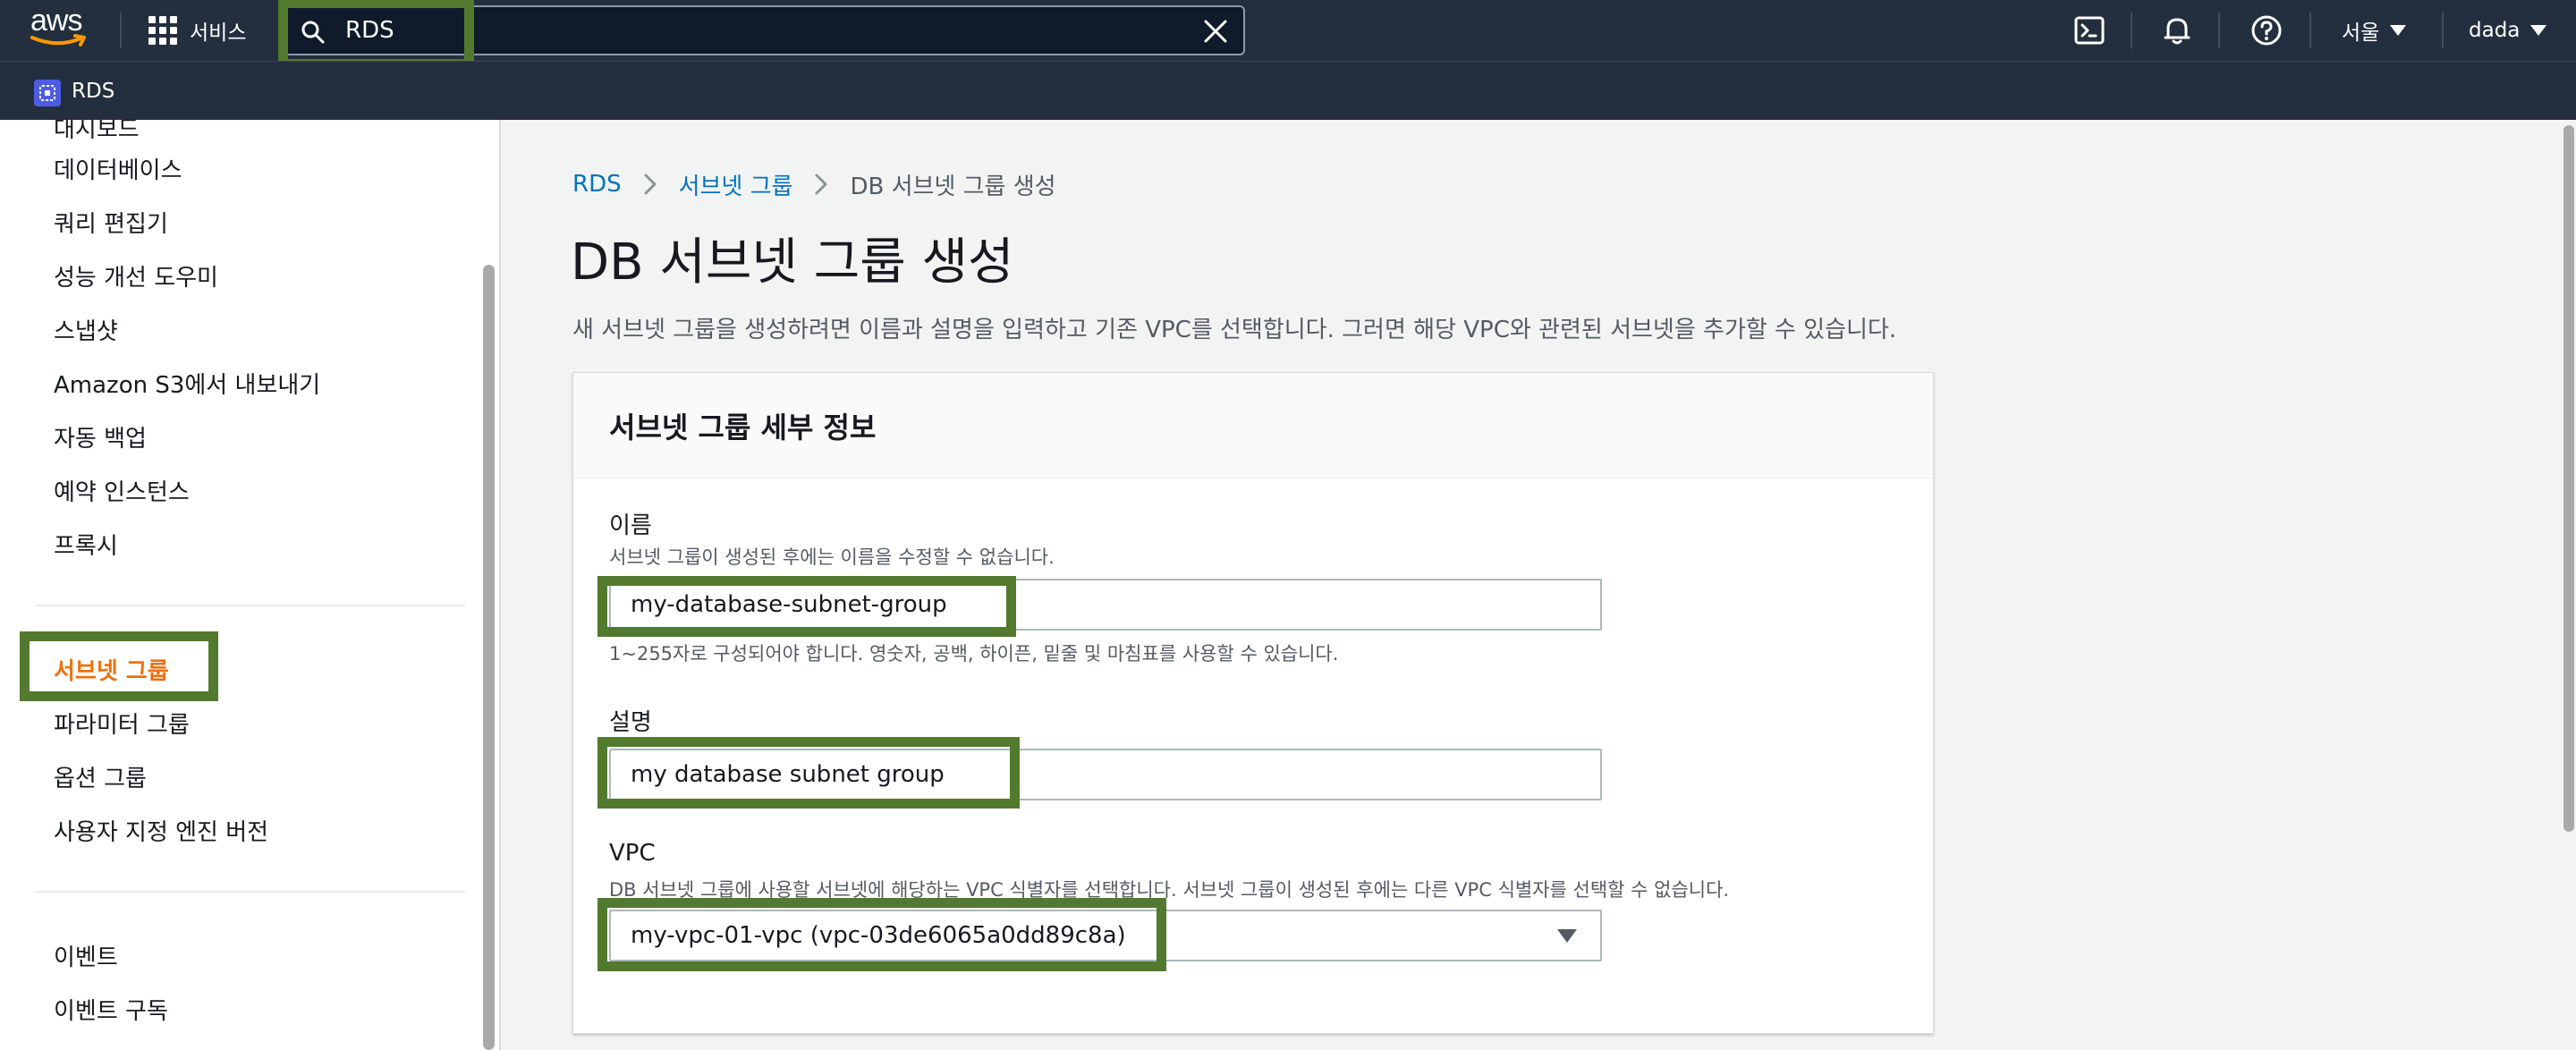  Describe the element at coordinates (97, 132) in the screenshot. I see `sidebar-item-partial: 대시보드` at that location.